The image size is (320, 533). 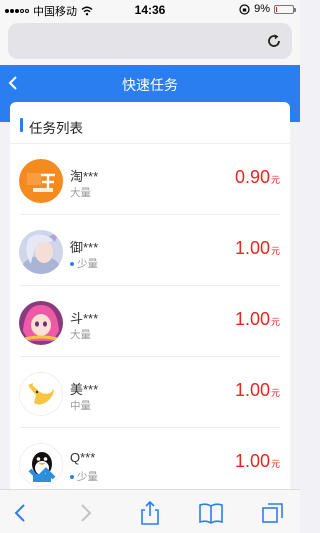 What do you see at coordinates (285, 9) in the screenshot?
I see `battery-icon` at bounding box center [285, 9].